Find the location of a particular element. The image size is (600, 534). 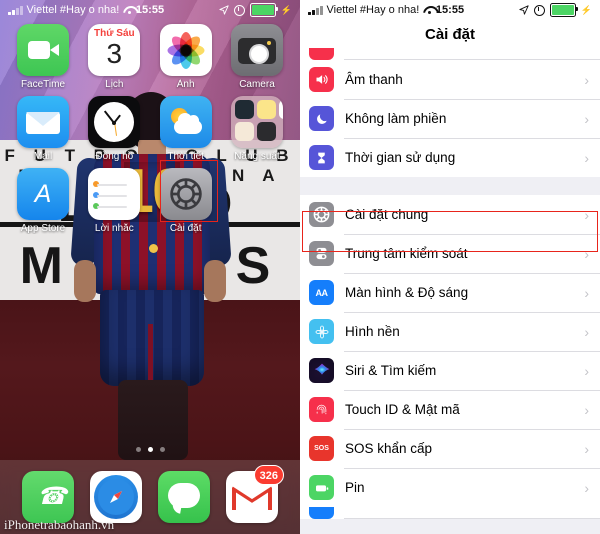

app-reminders: Lời nhắc is located at coordinates (114, 201).